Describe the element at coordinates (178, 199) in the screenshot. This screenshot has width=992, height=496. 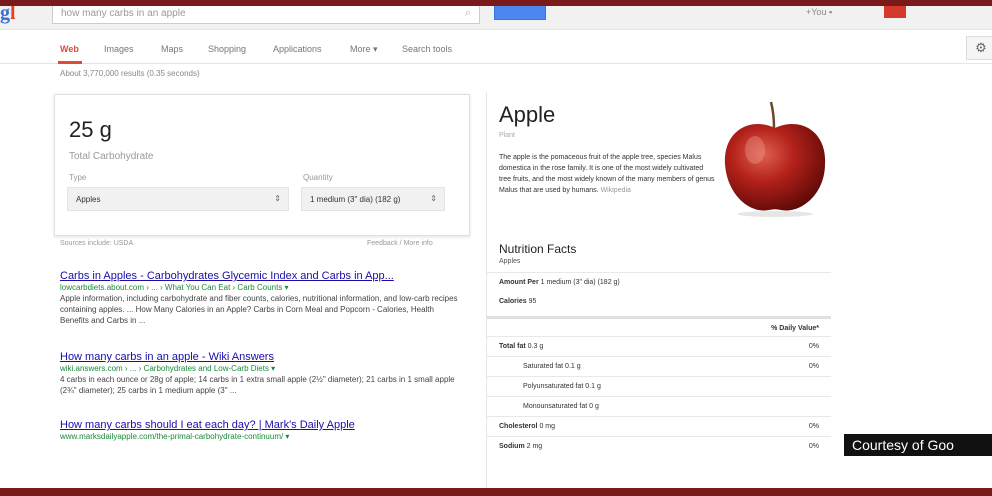
I see `type-select: Apples ⇕` at that location.